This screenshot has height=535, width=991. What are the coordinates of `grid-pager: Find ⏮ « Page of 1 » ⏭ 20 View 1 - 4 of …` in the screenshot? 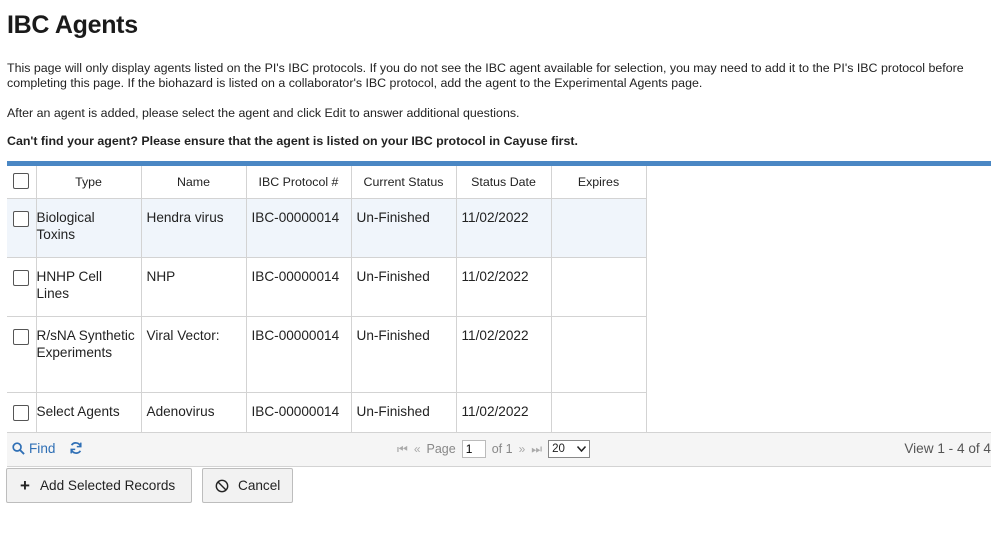 It's located at (499, 449).